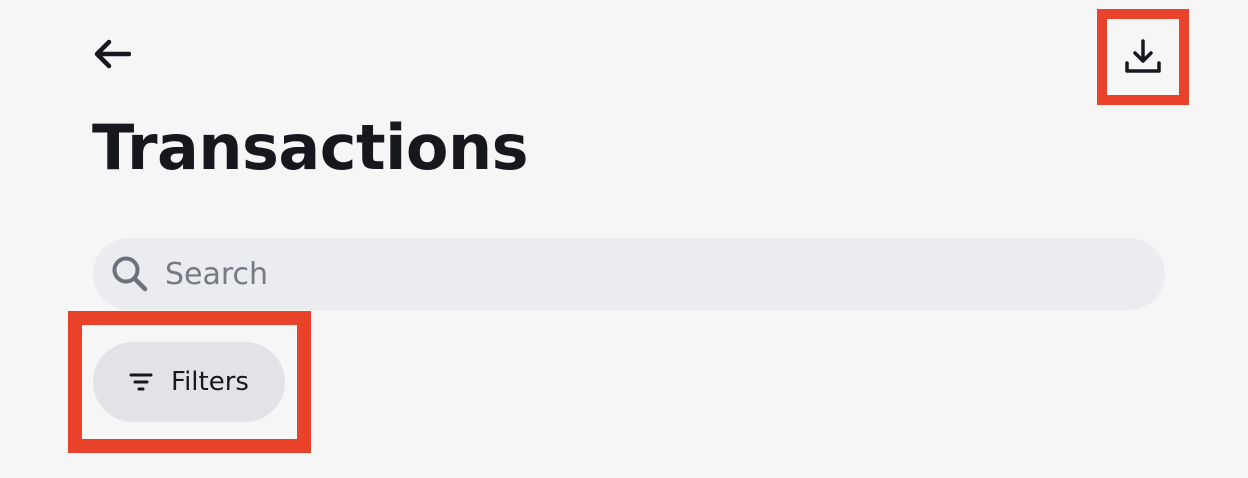  I want to click on download-icon, so click(1143, 56).